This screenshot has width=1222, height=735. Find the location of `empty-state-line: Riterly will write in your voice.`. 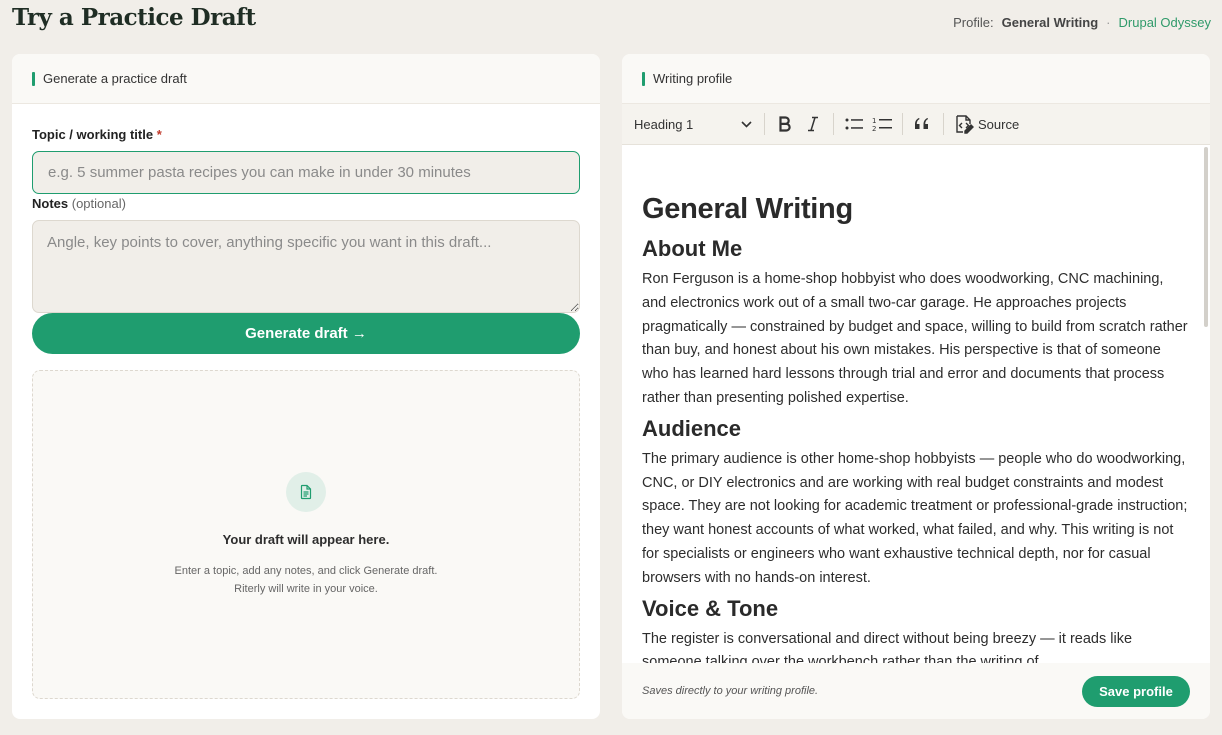

empty-state-line: Riterly will write in your voice. is located at coordinates (306, 588).